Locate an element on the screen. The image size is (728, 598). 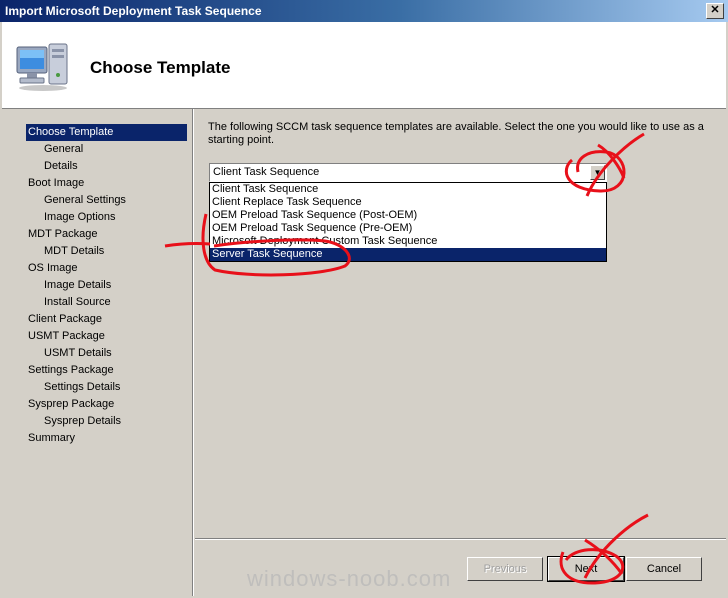
sidebar-item-client-package: Client Package is located at coordinates (106, 319).